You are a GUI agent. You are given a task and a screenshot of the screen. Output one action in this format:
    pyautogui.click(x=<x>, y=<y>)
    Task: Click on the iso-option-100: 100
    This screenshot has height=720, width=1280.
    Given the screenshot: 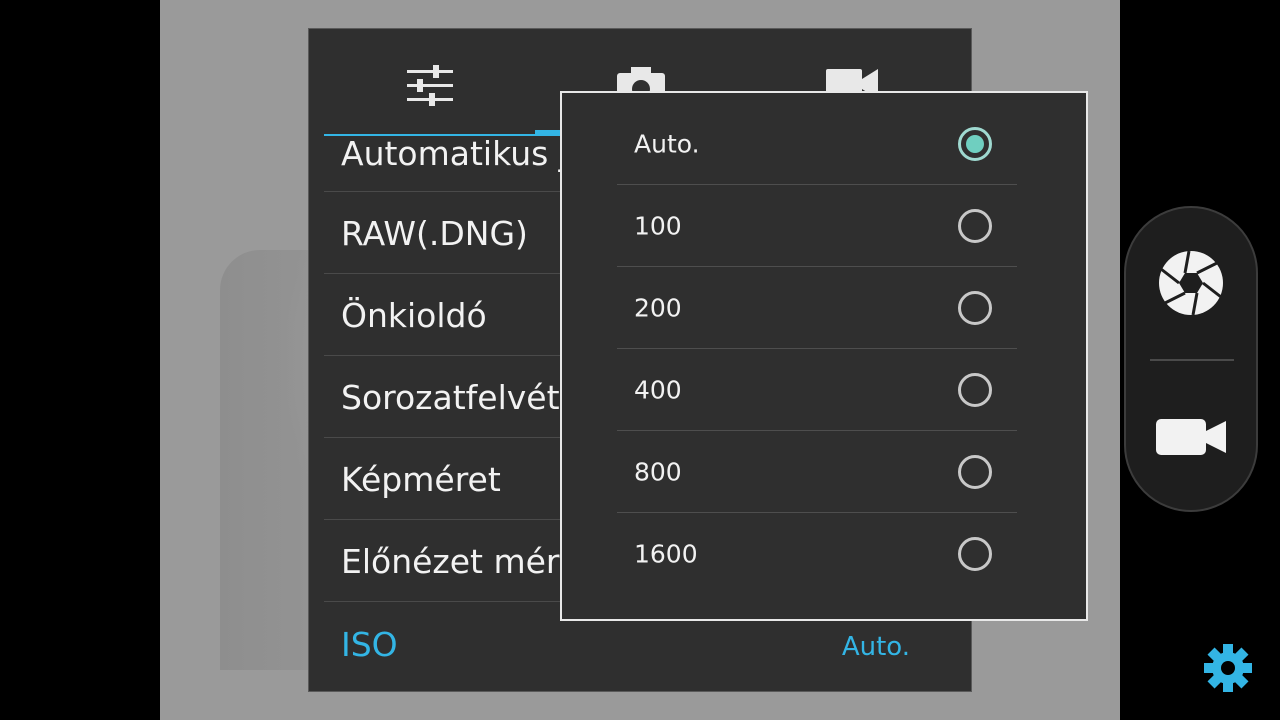 What is the action you would take?
    pyautogui.click(x=817, y=226)
    